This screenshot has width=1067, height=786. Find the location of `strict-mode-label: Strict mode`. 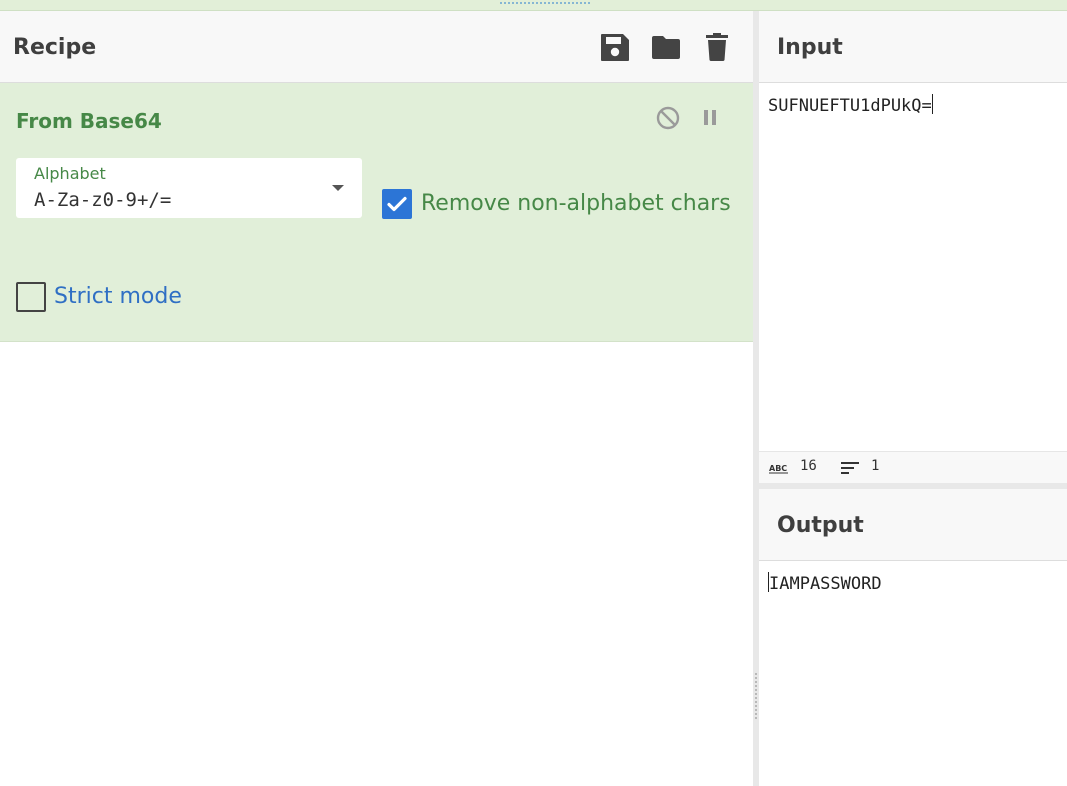

strict-mode-label: Strict mode is located at coordinates (118, 296).